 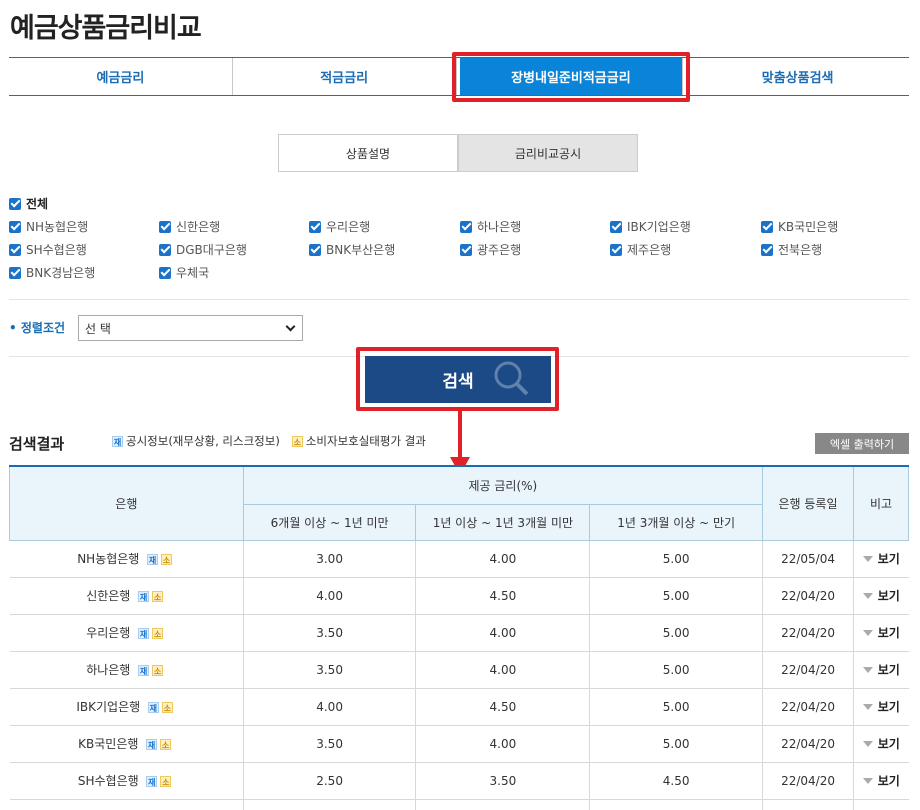 I want to click on checkbox-bank: IBK기업은행, so click(x=650, y=226).